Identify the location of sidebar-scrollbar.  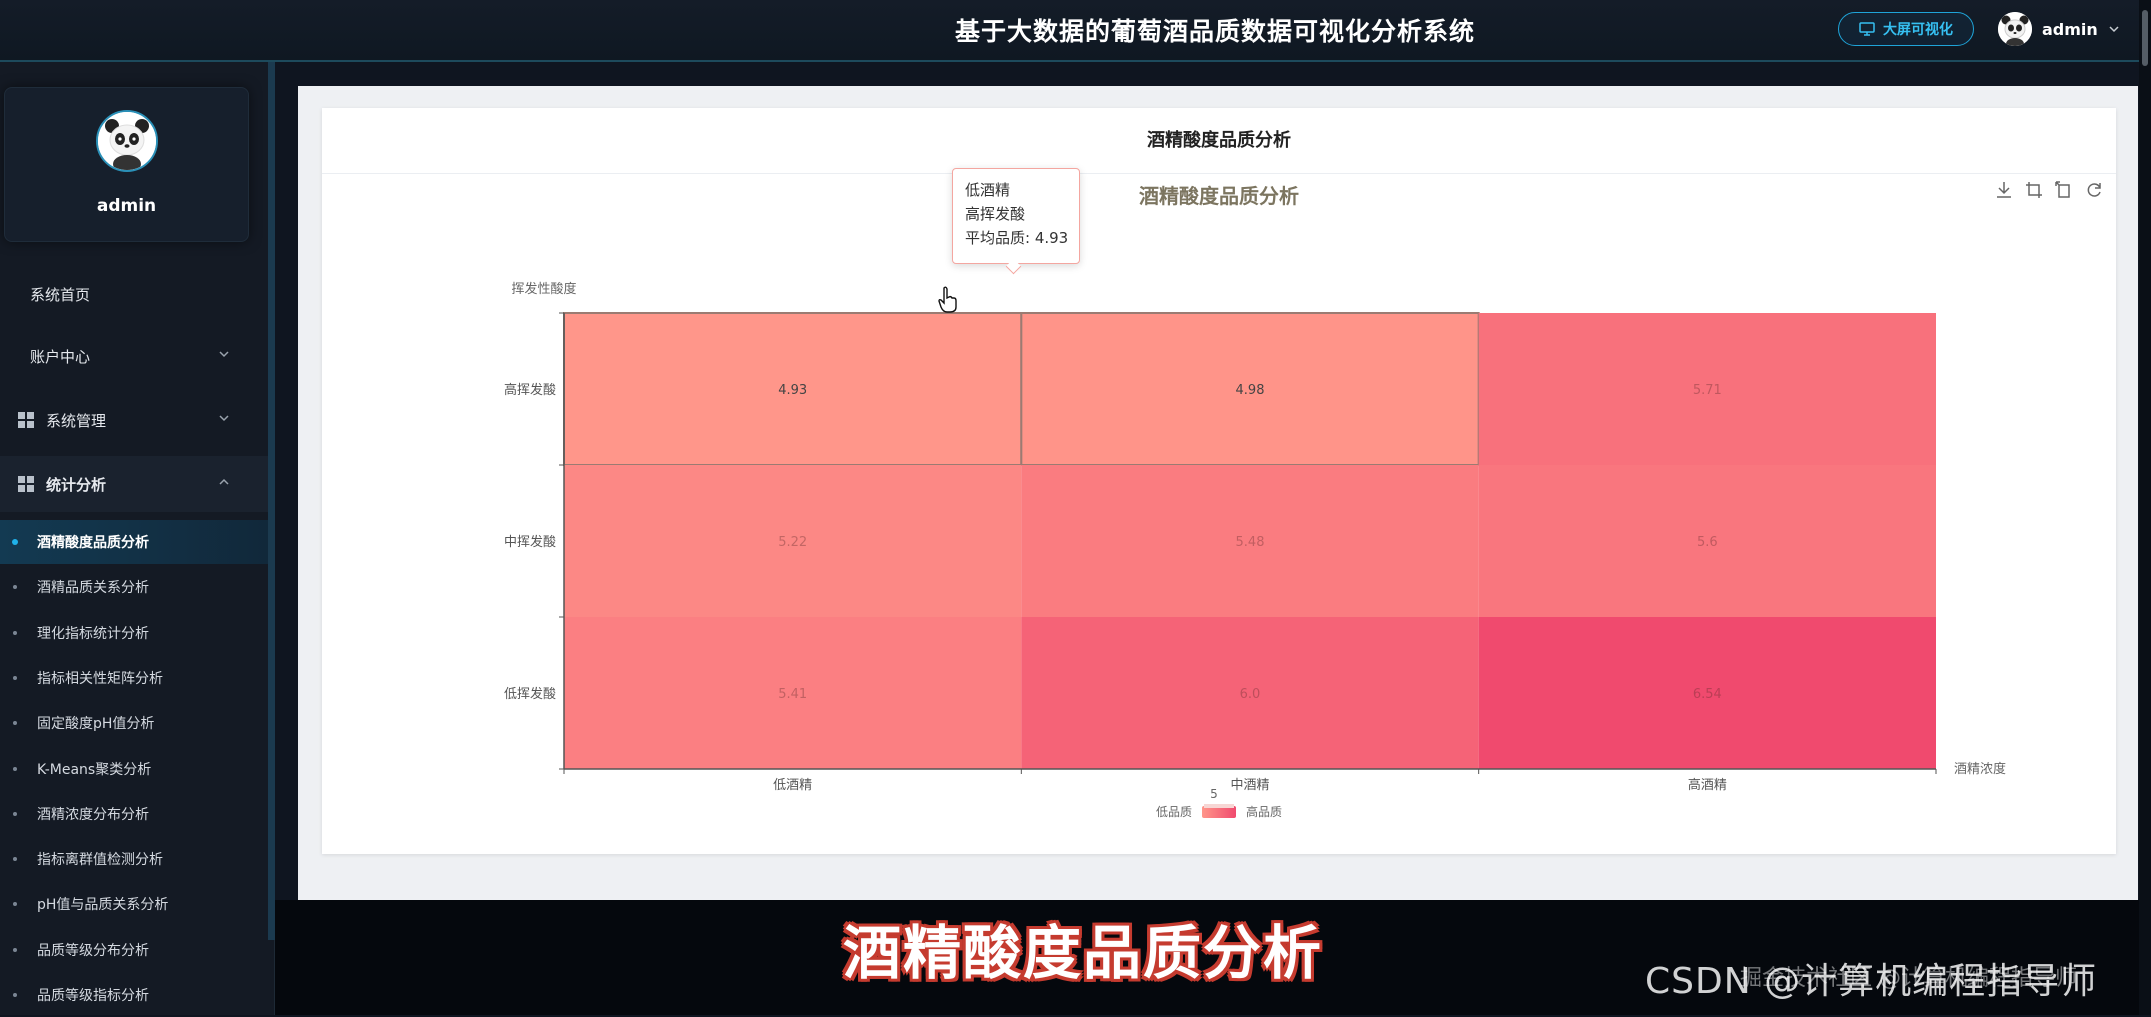
(271, 470).